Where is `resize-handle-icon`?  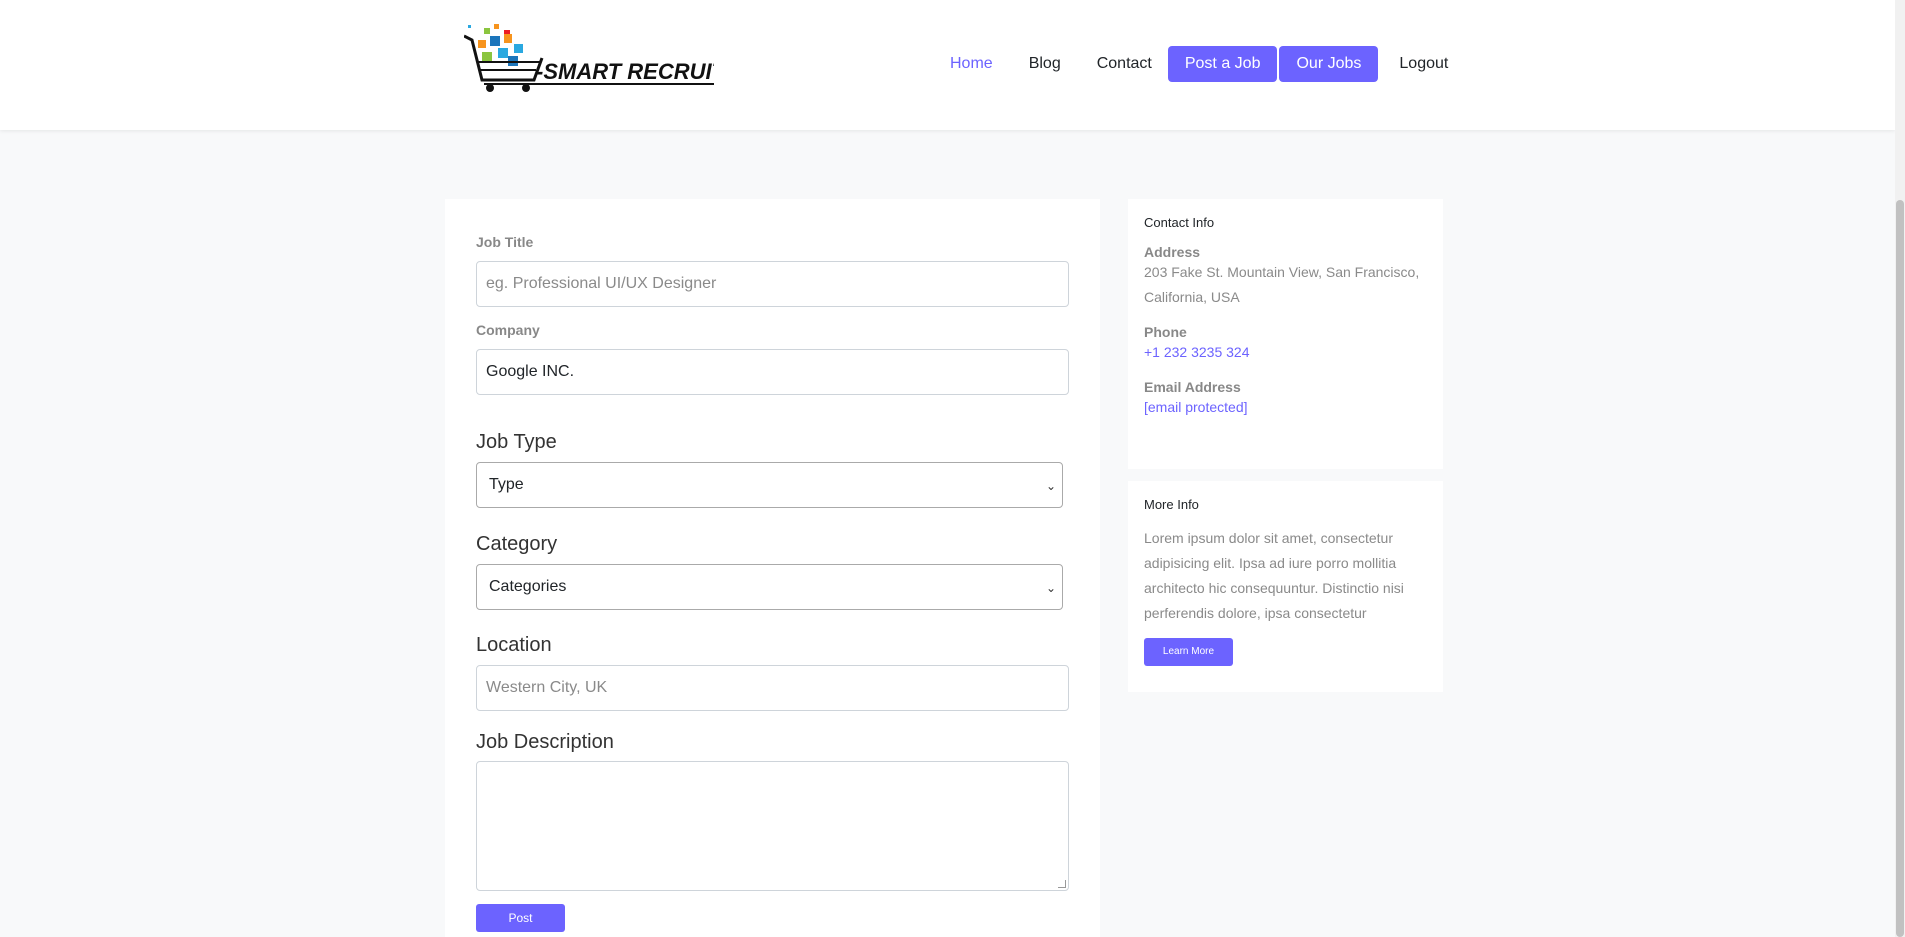 resize-handle-icon is located at coordinates (1062, 884).